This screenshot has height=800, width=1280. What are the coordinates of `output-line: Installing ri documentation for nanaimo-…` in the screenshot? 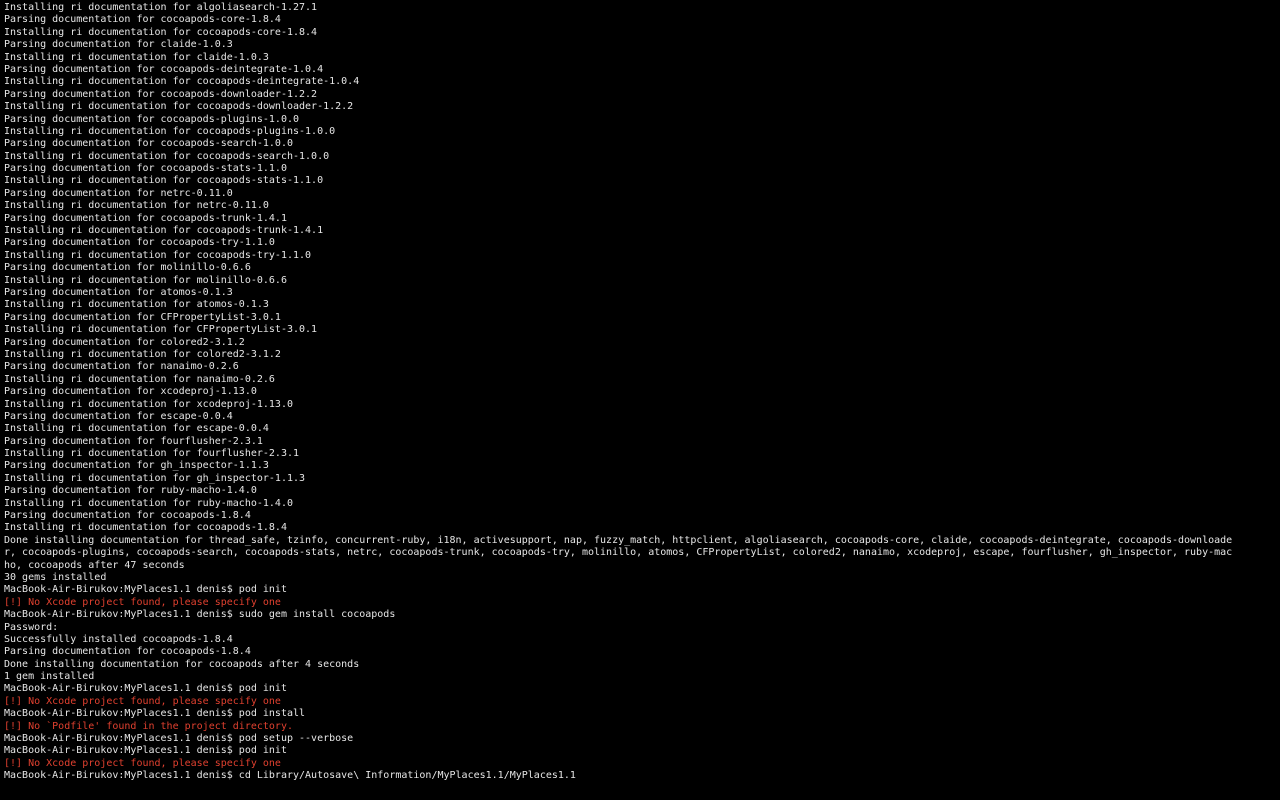 It's located at (640, 380).